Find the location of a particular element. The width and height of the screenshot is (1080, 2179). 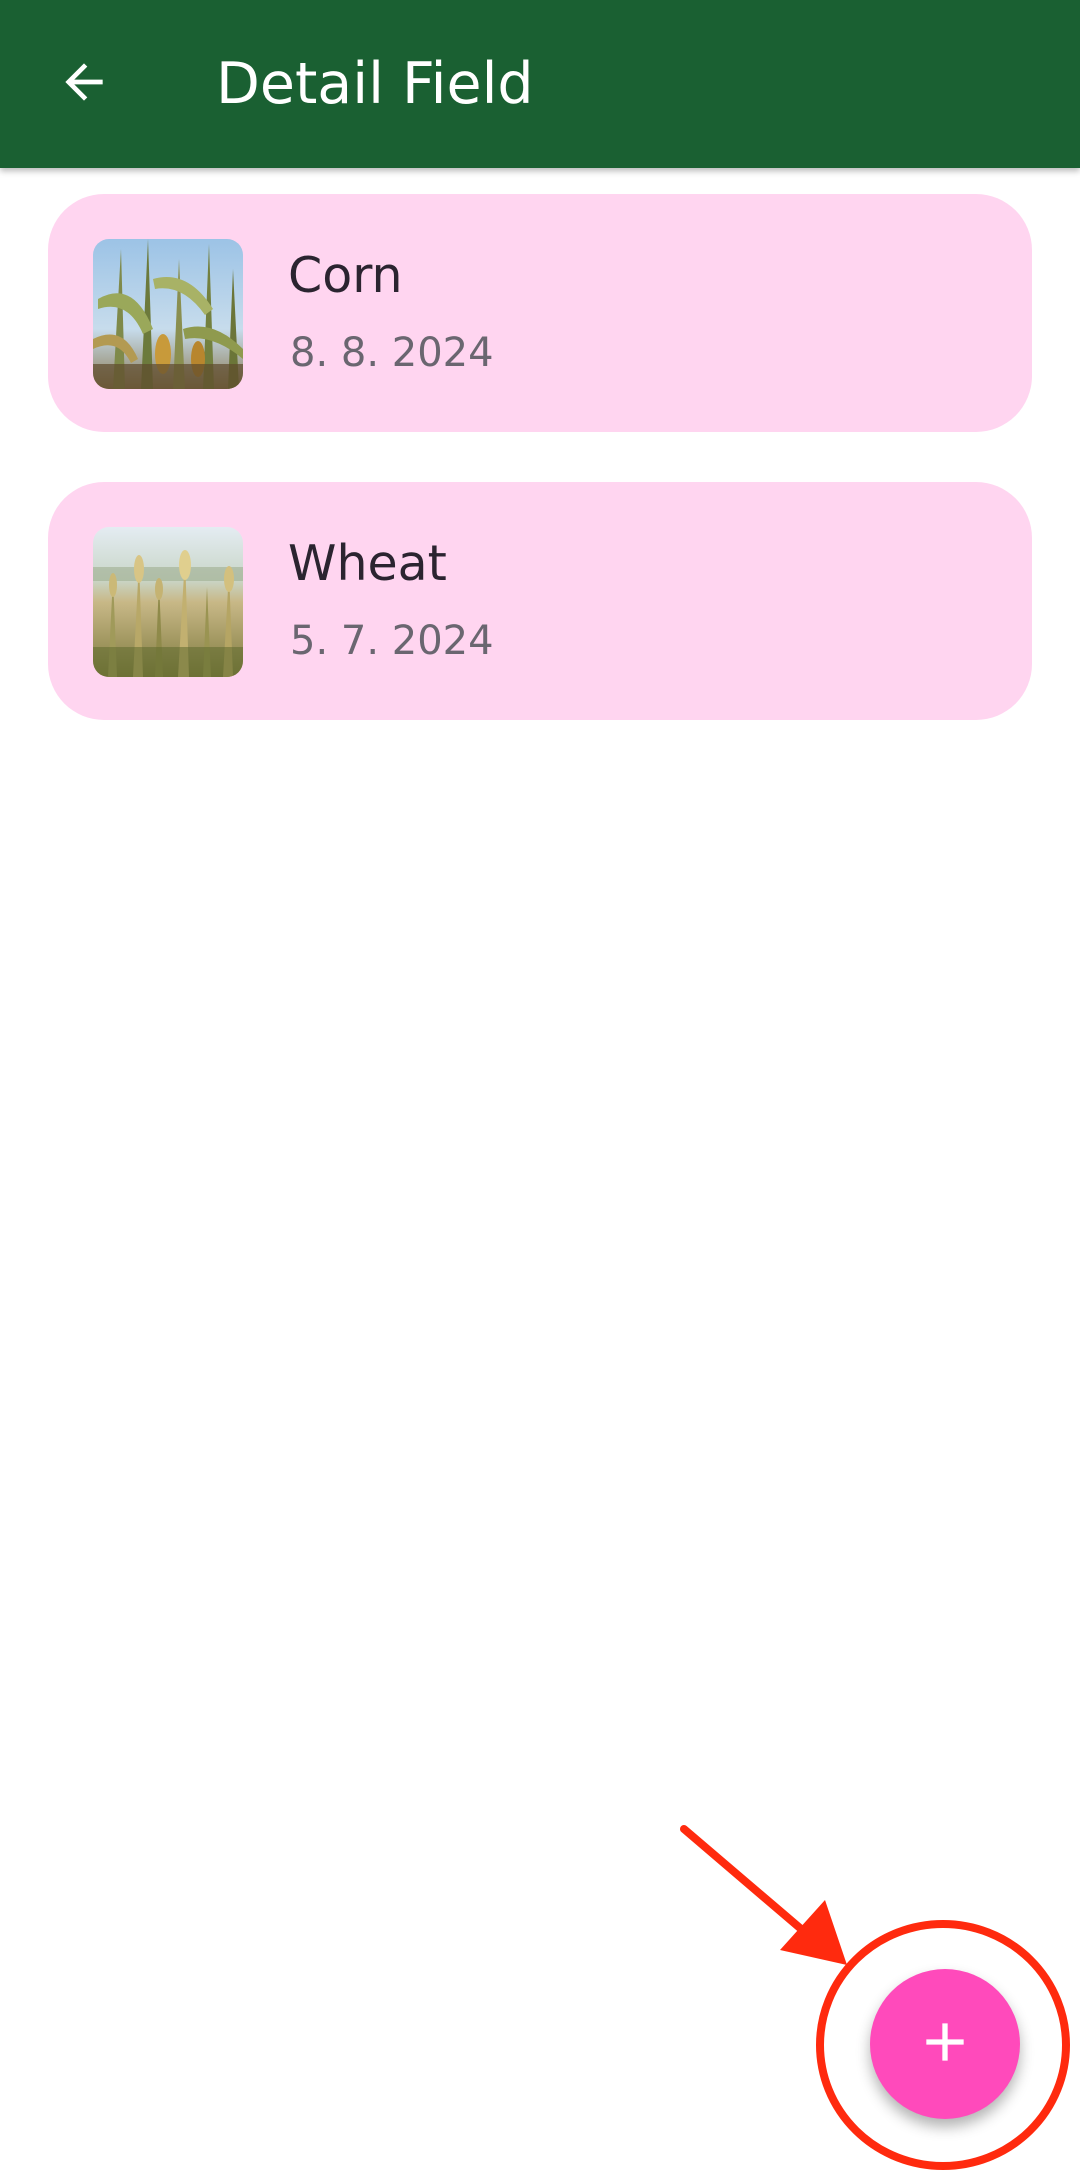

corn-photo is located at coordinates (168, 314).